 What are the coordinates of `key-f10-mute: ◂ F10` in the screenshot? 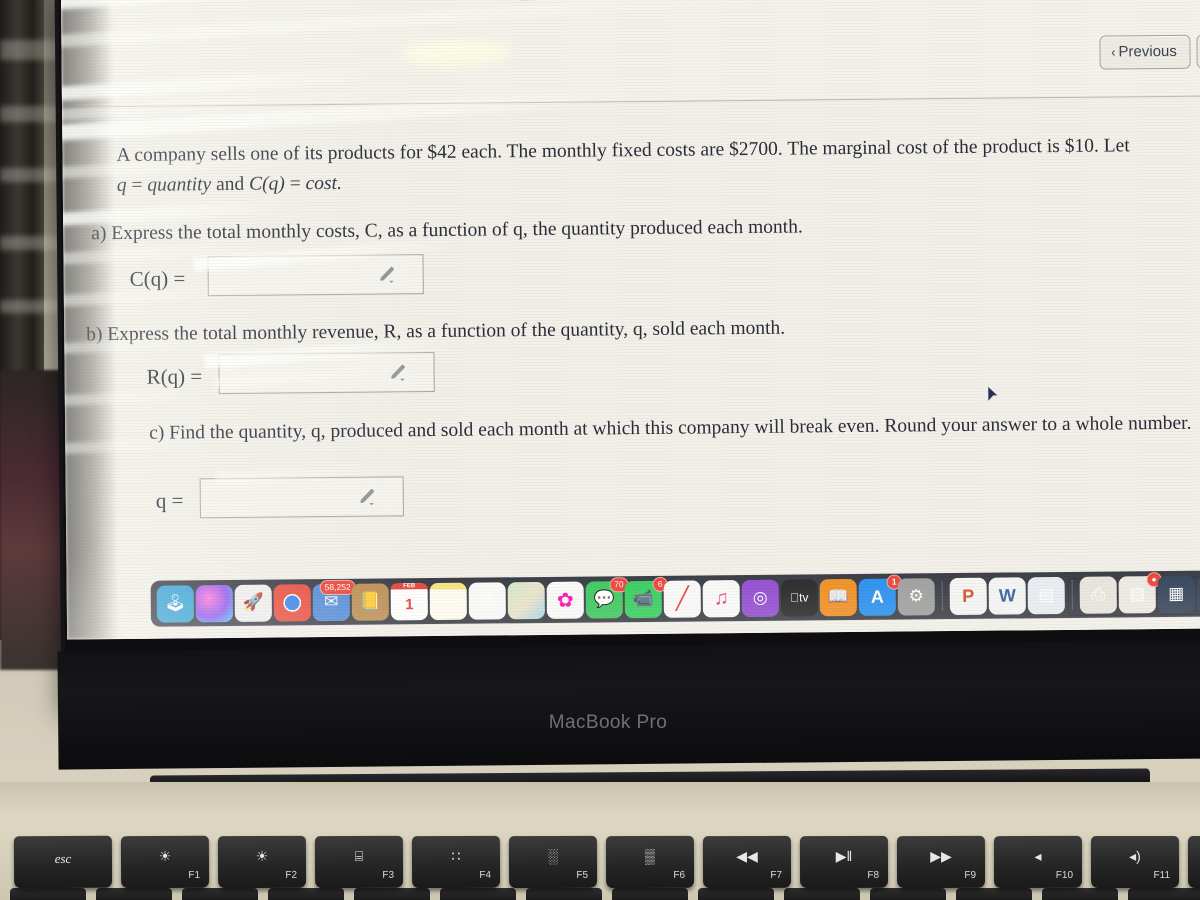 It's located at (1038, 862).